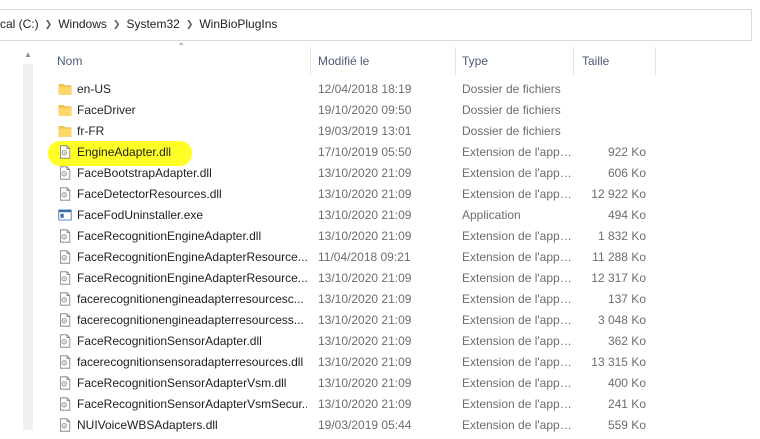 Image resolution: width=760 pixels, height=439 pixels. Describe the element at coordinates (365, 131) in the screenshot. I see `file-modified-date: 19/03/2019 13:01` at that location.